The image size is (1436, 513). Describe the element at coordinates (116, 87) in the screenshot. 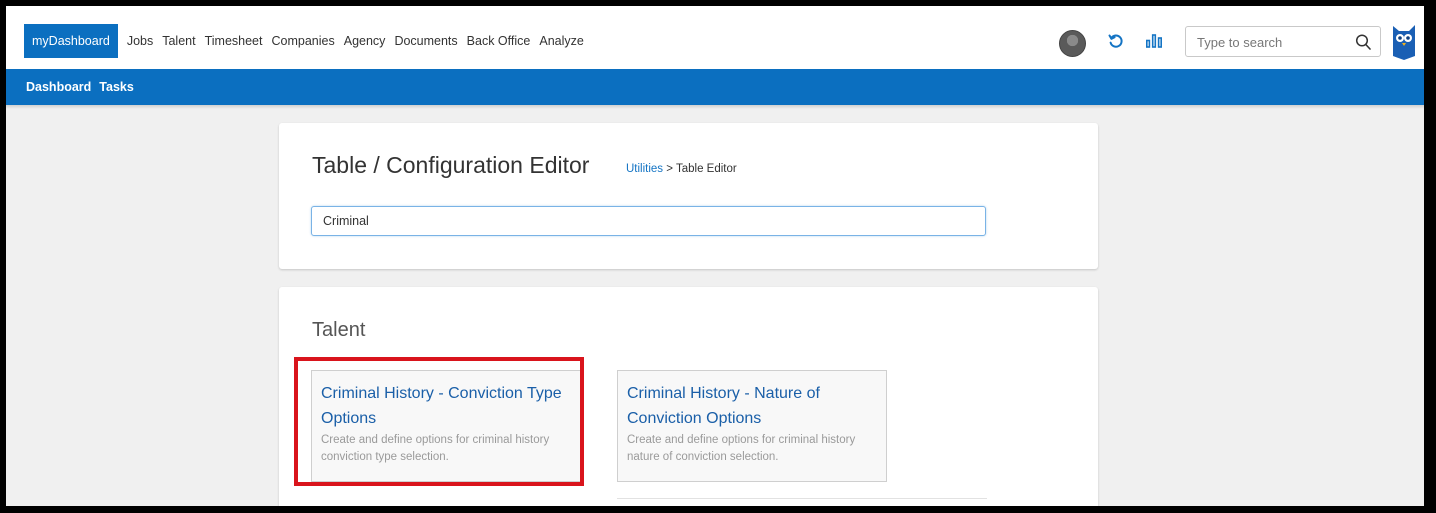

I see `subnav-item-tasks: Tasks` at that location.